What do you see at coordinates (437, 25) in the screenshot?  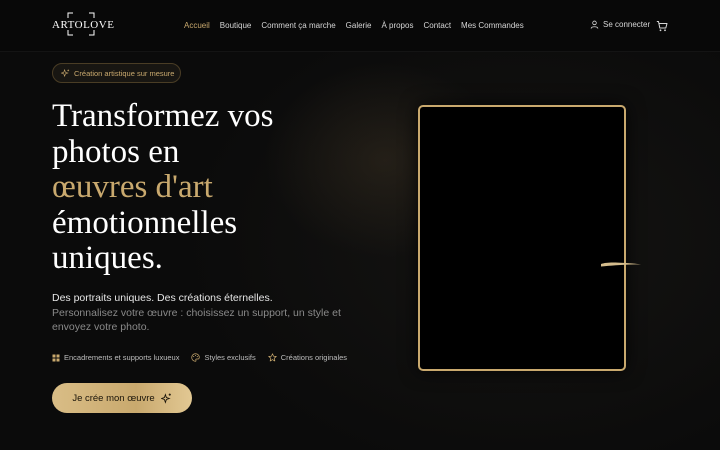 I see `nav-item-contact: Contact` at bounding box center [437, 25].